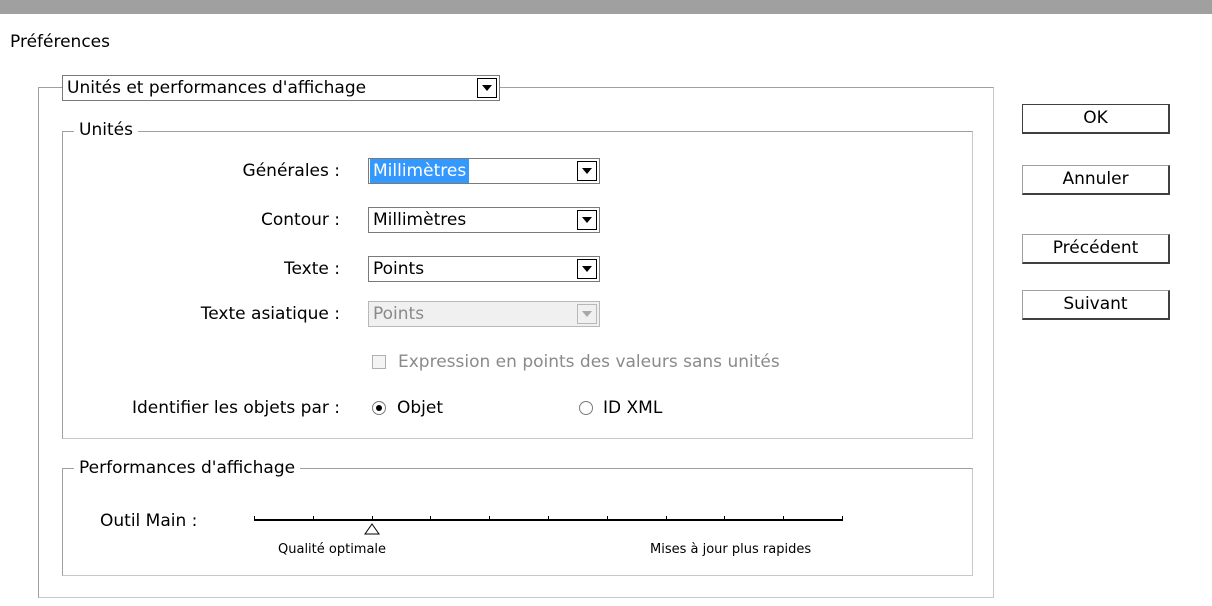 The image size is (1212, 606). I want to click on points-unitless-checkbox, so click(379, 362).